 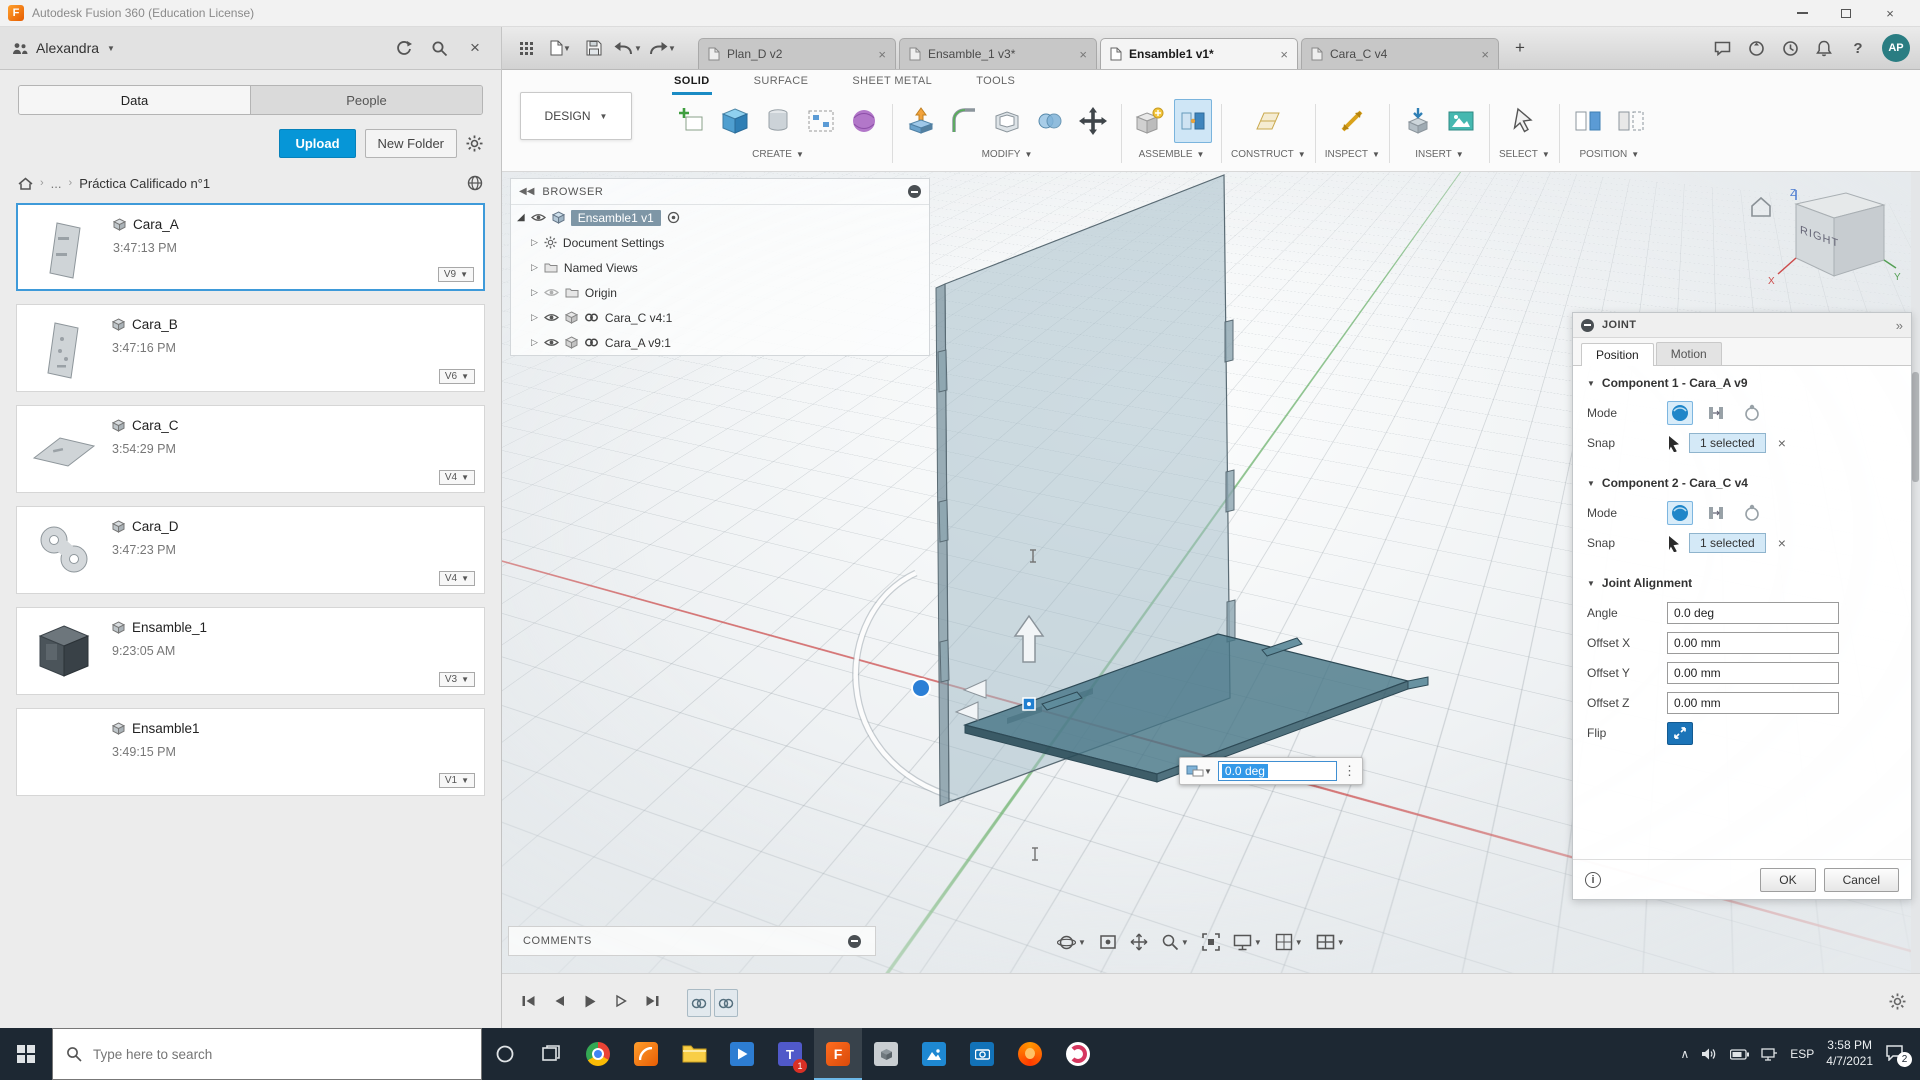 I want to click on construct-plane-icon, so click(x=1268, y=121).